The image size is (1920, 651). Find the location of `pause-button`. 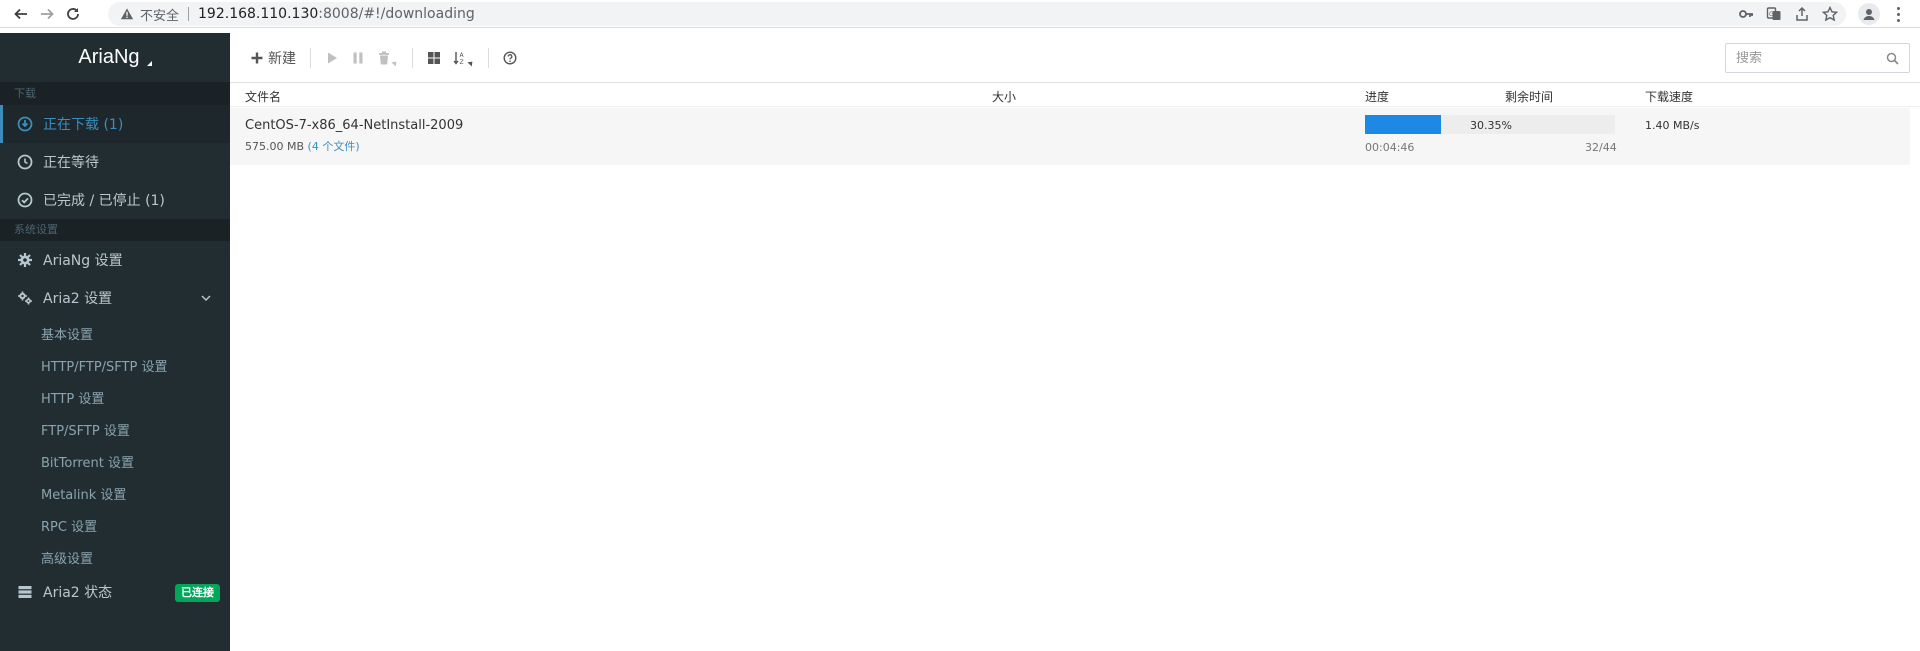

pause-button is located at coordinates (358, 58).